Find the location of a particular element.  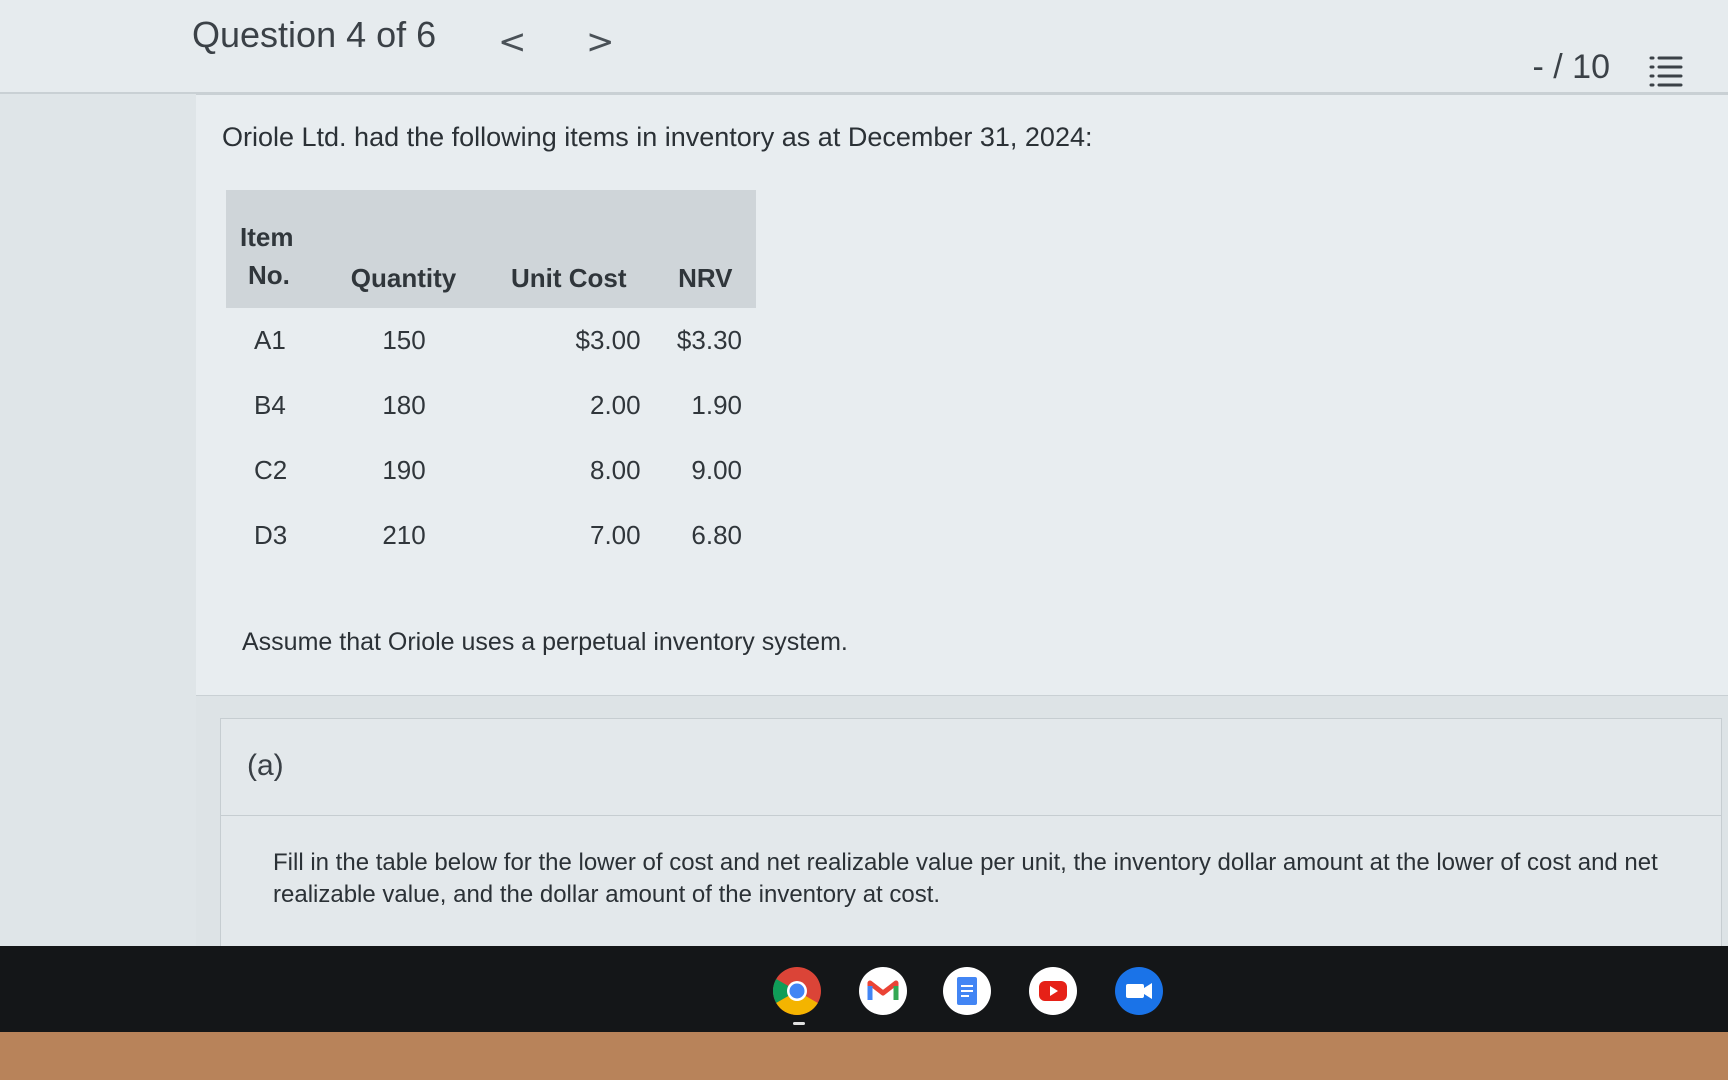

table-row: B4 180 2.00 1.90 is located at coordinates (491, 405).